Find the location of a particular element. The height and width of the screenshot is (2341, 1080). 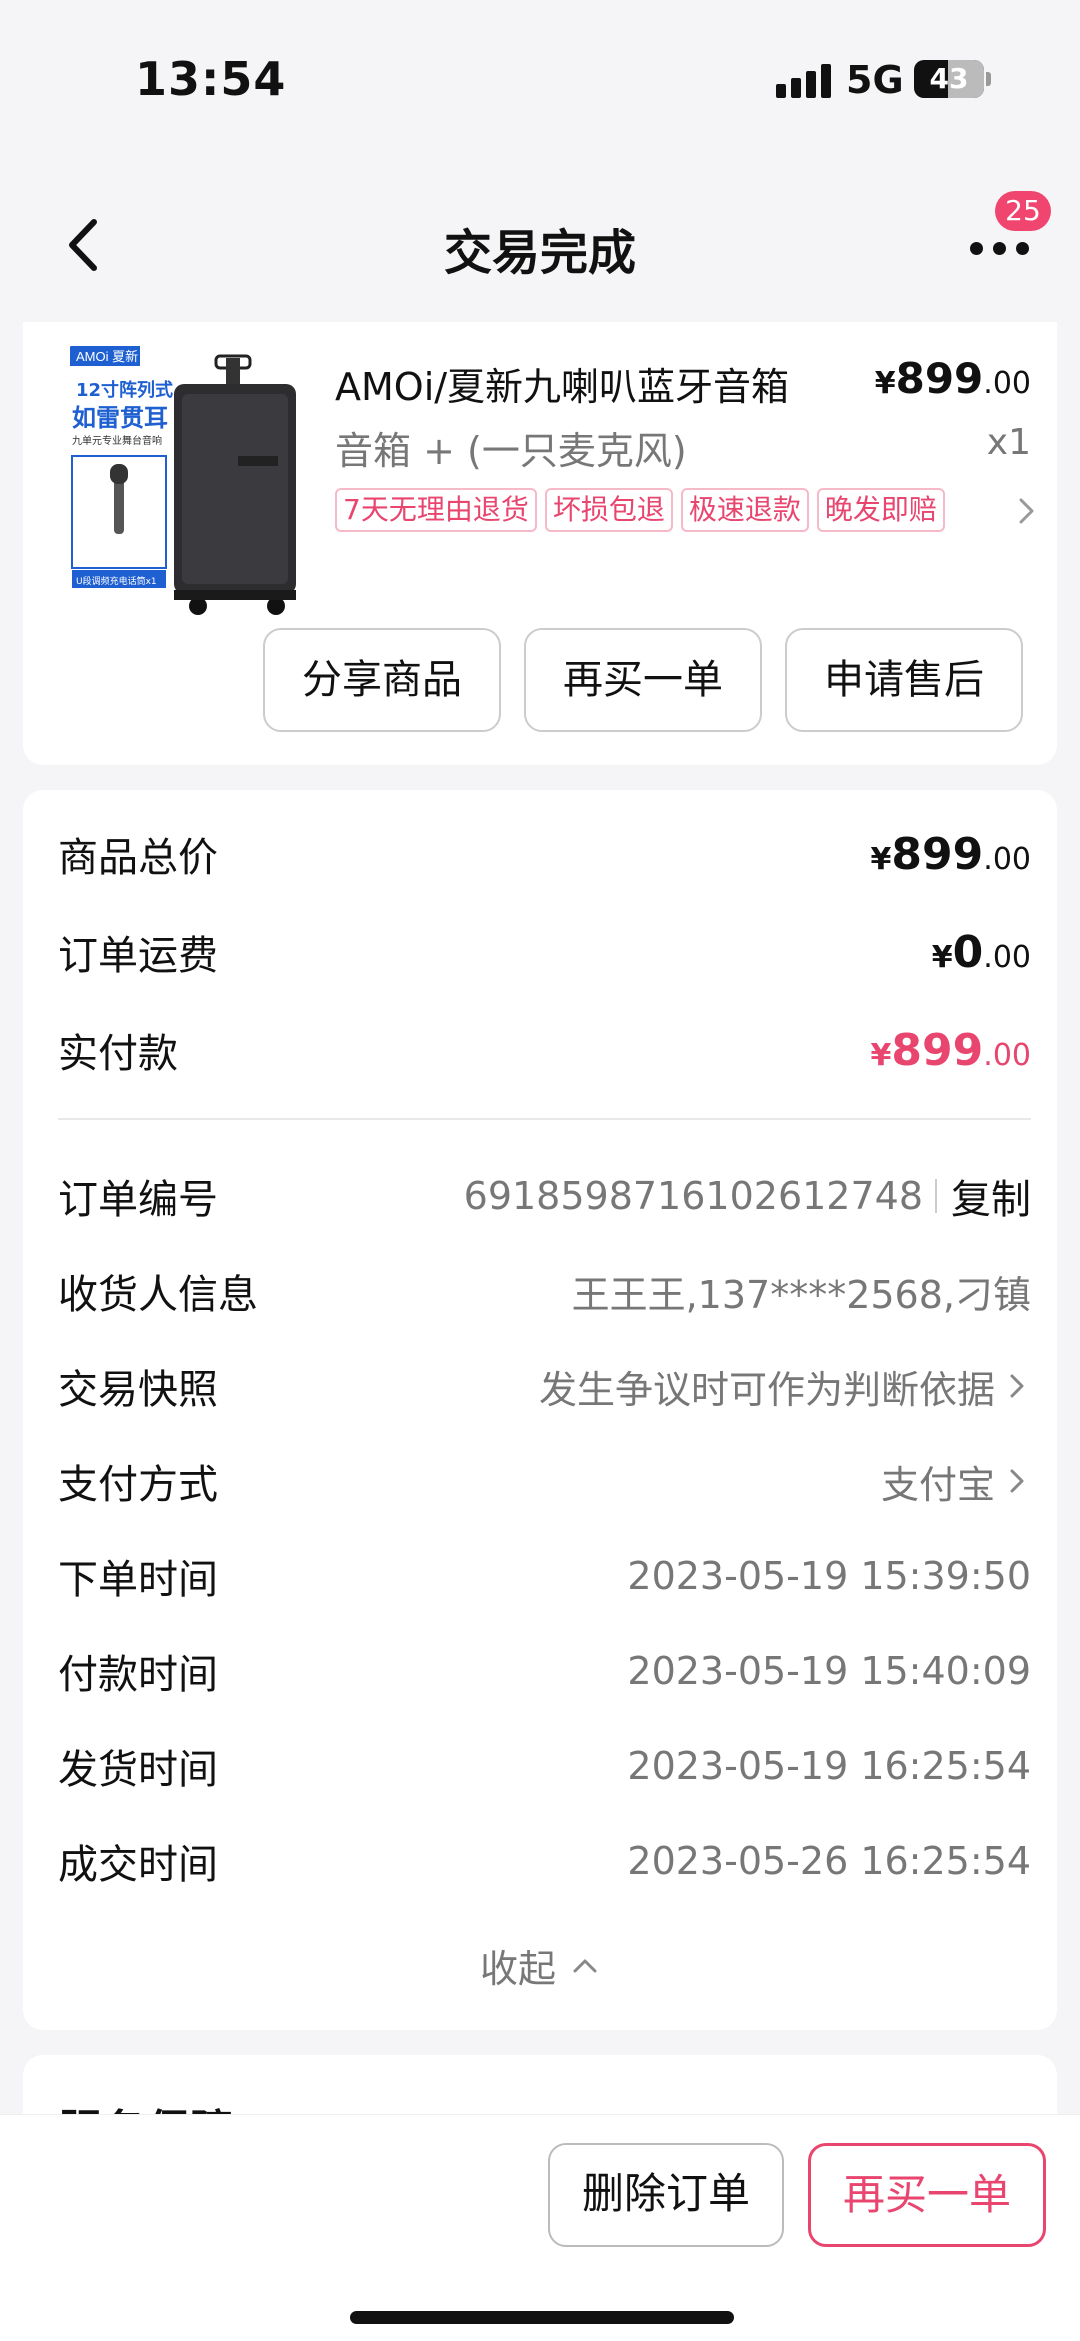

product-spec: 音箱 + (一只麦克风) is located at coordinates (511, 451).